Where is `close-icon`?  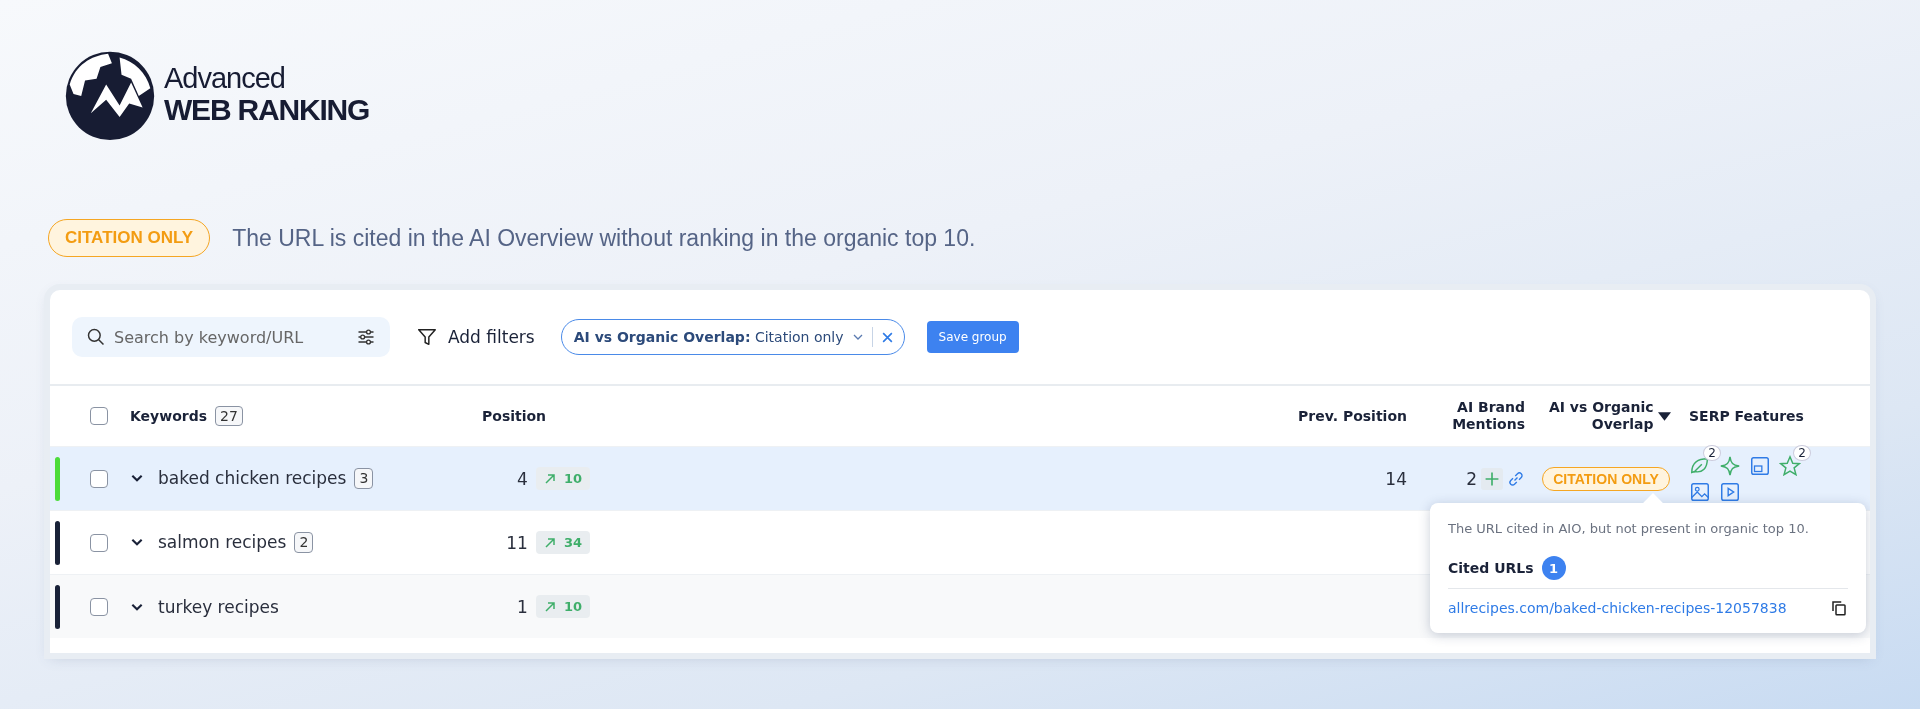 close-icon is located at coordinates (887, 337).